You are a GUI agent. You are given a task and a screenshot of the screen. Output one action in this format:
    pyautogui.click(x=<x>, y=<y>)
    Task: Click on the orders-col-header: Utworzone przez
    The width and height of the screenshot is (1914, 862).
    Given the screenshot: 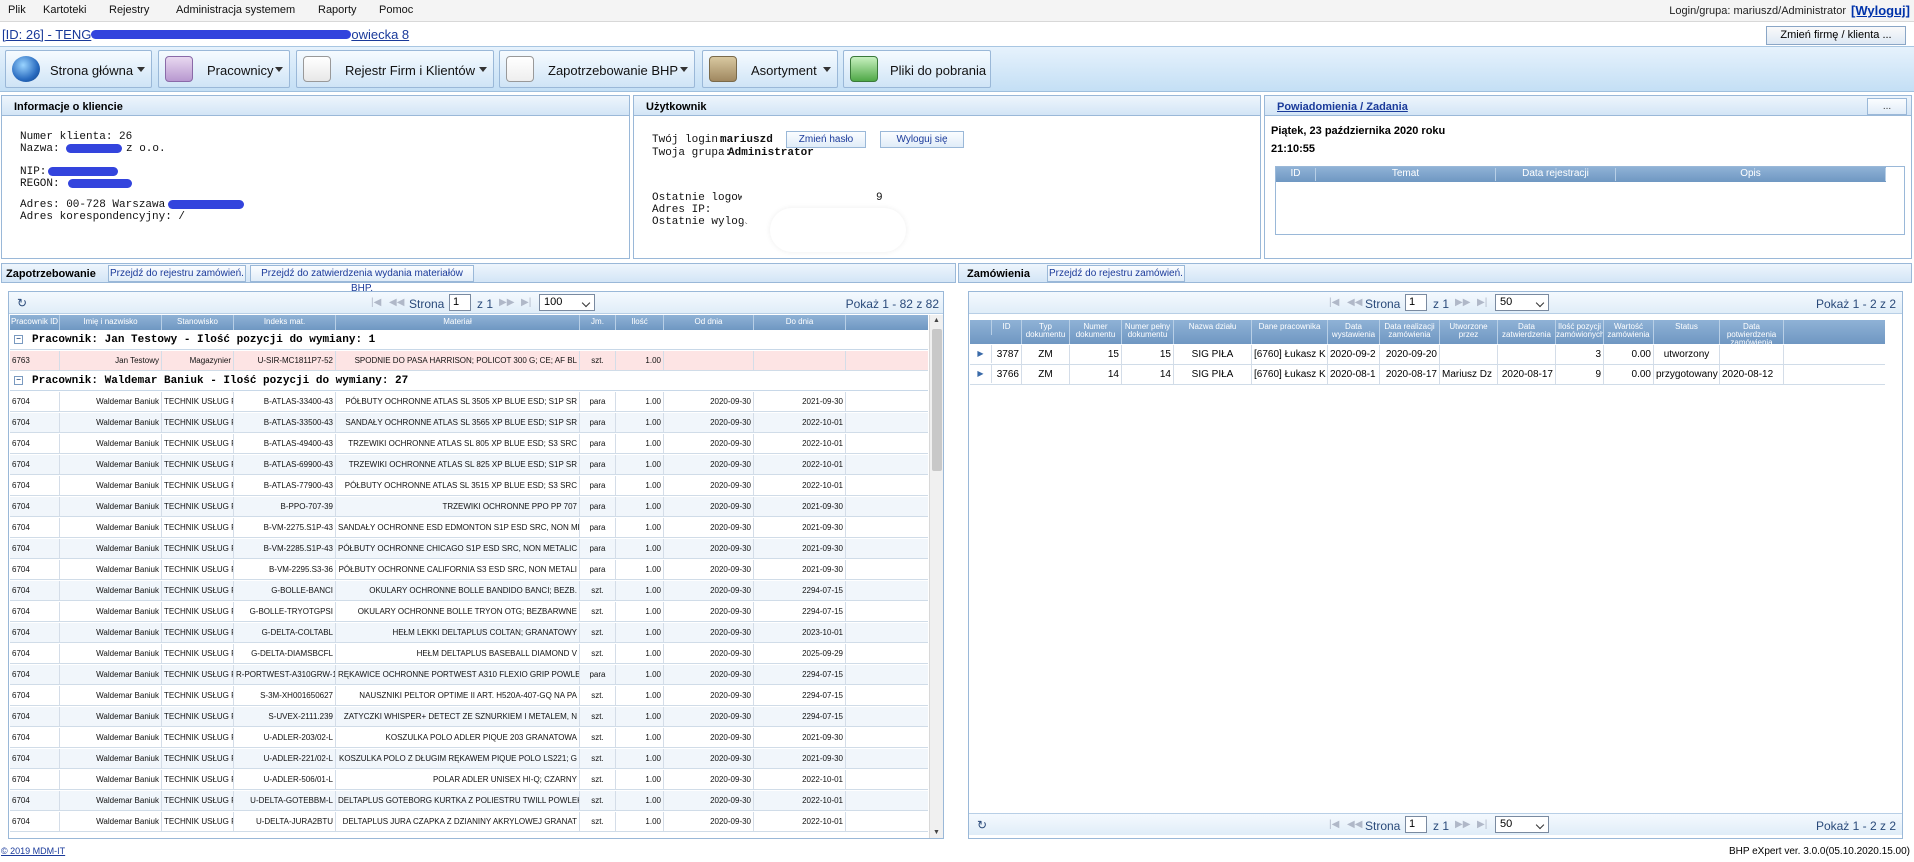 What is the action you would take?
    pyautogui.click(x=1469, y=332)
    